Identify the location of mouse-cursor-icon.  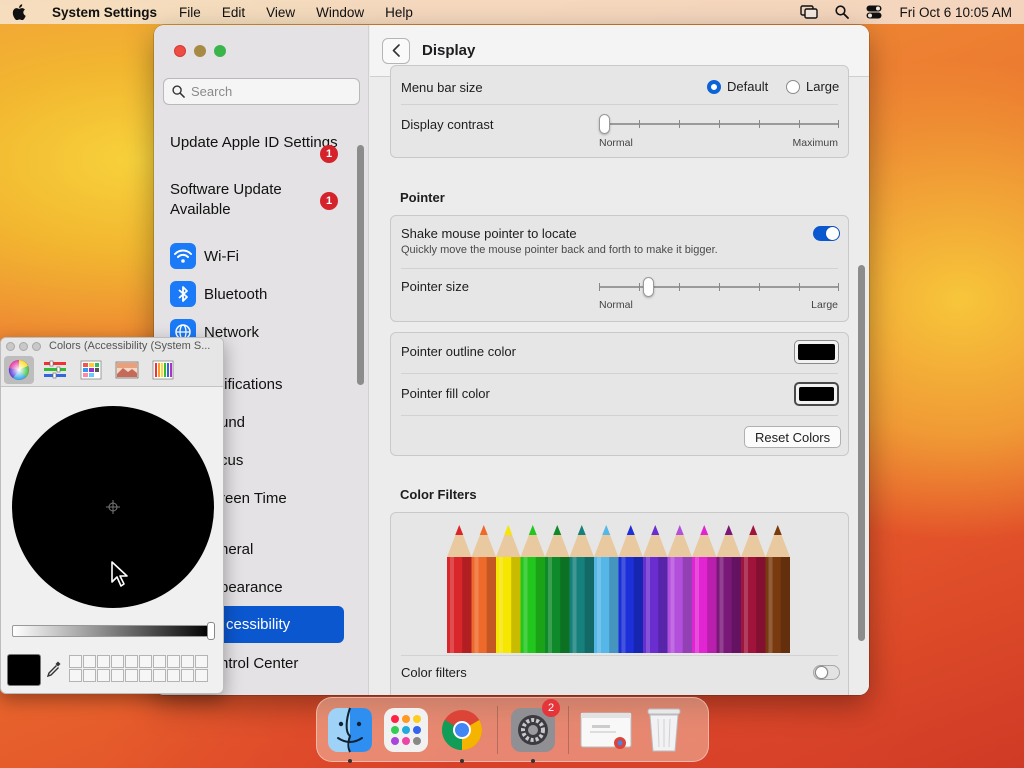
(119, 574).